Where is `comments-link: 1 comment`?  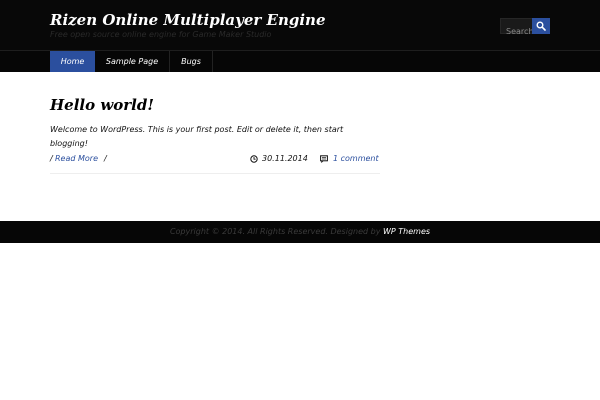
comments-link: 1 comment is located at coordinates (356, 159).